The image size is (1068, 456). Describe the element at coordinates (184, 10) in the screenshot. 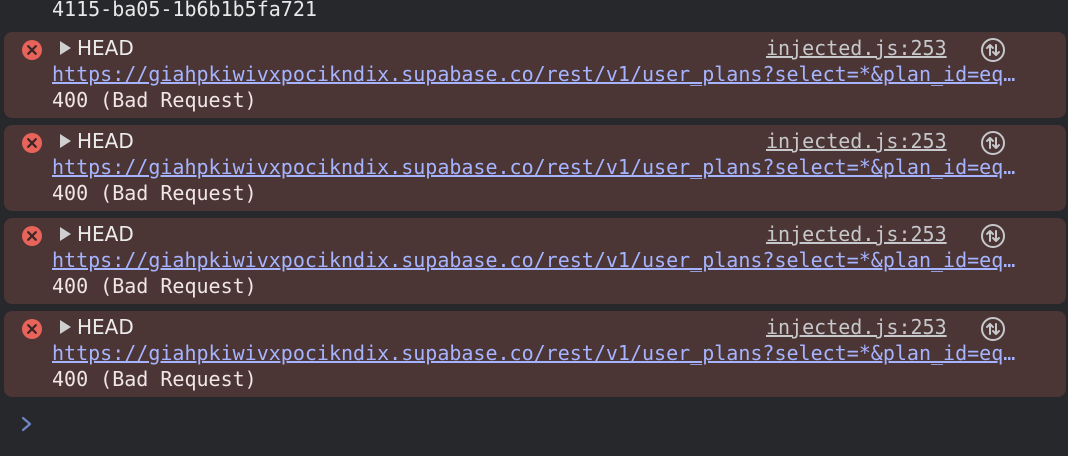

I see `previous-message-text: 4115-ba05-1b6b1b5fa721` at that location.